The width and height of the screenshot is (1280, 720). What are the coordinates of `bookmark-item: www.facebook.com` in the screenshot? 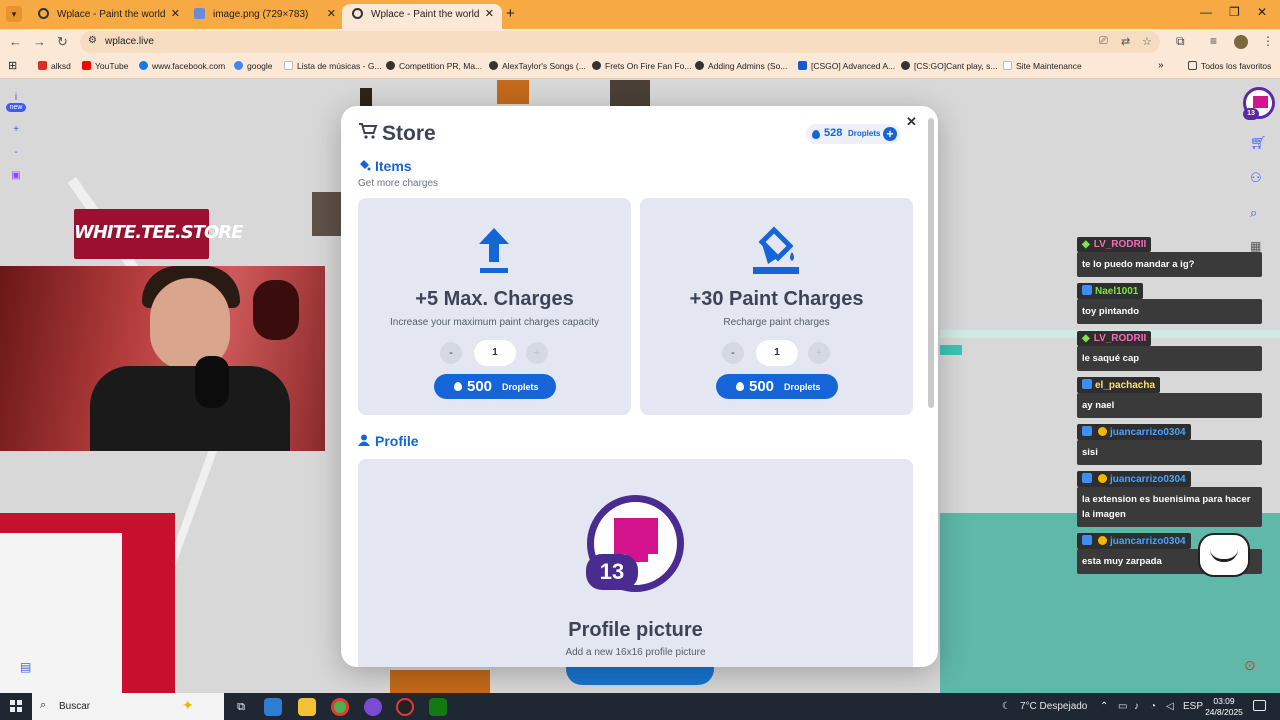 It's located at (182, 66).